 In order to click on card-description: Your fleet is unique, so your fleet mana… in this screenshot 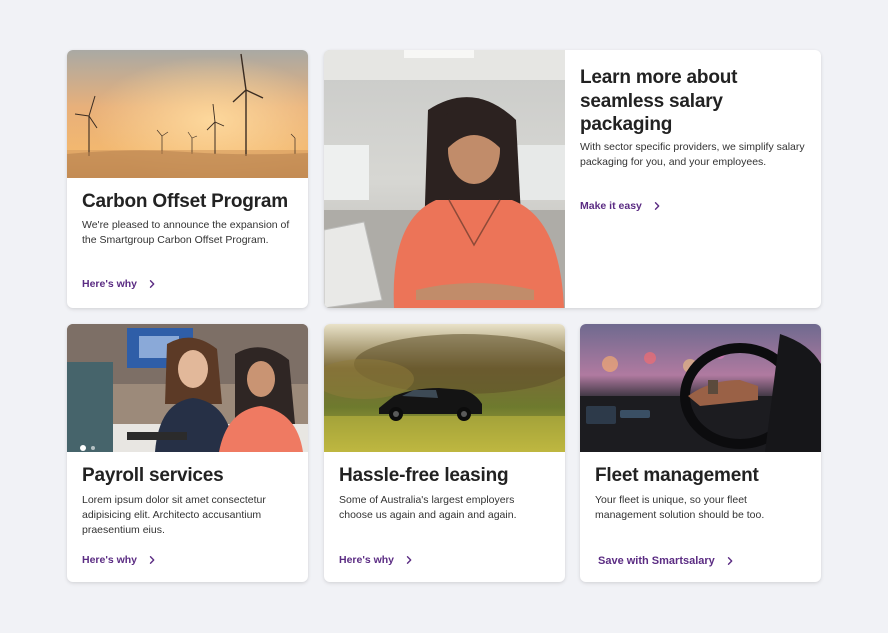, I will do `click(680, 507)`.